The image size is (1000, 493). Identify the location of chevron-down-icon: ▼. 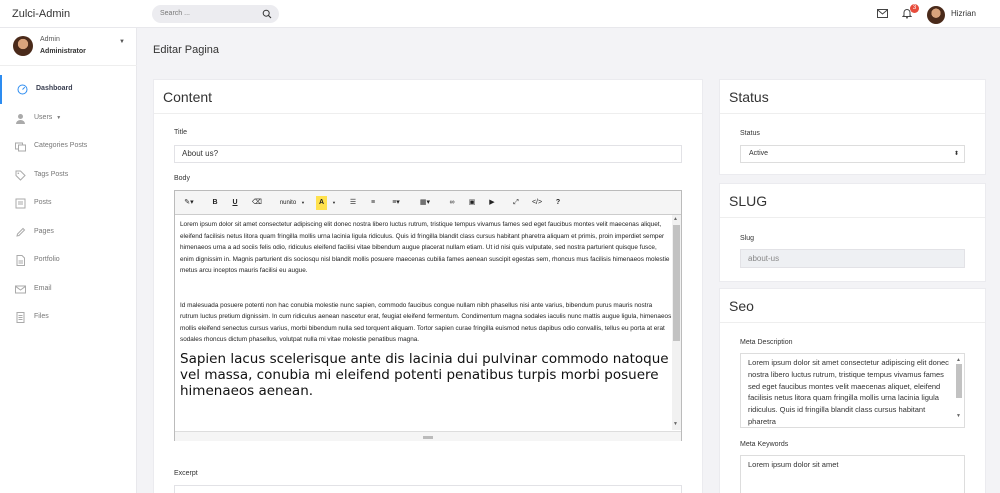
(122, 42).